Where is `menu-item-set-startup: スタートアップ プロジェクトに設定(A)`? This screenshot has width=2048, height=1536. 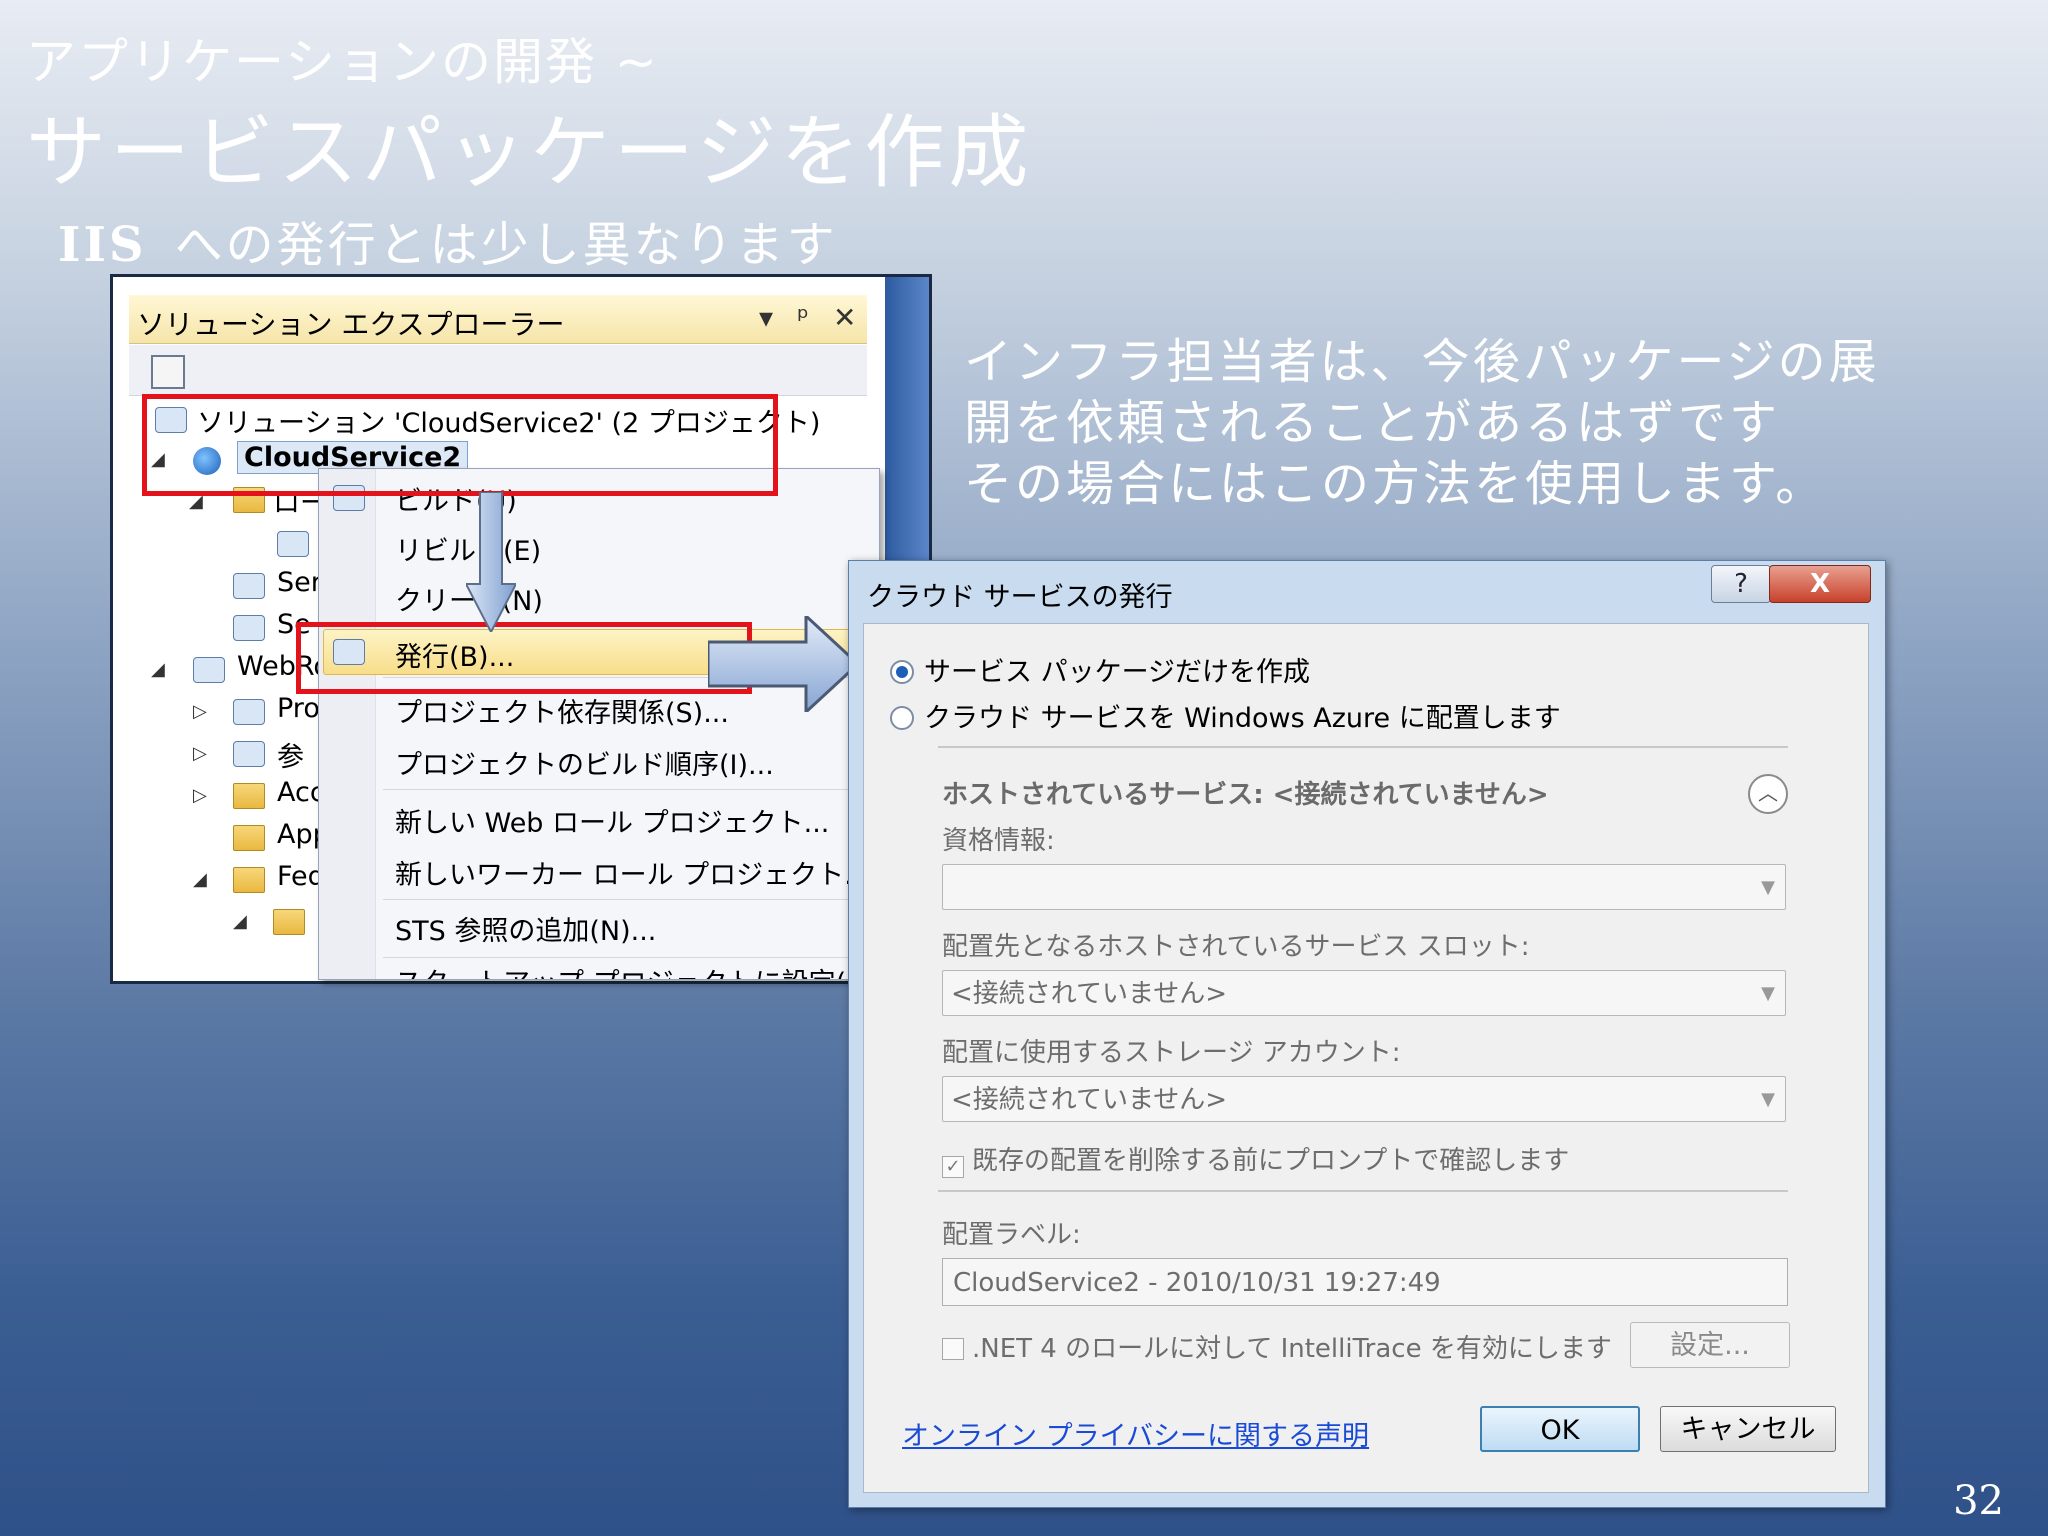 menu-item-set-startup: スタートアップ プロジェクトに設定(A) is located at coordinates (635, 970).